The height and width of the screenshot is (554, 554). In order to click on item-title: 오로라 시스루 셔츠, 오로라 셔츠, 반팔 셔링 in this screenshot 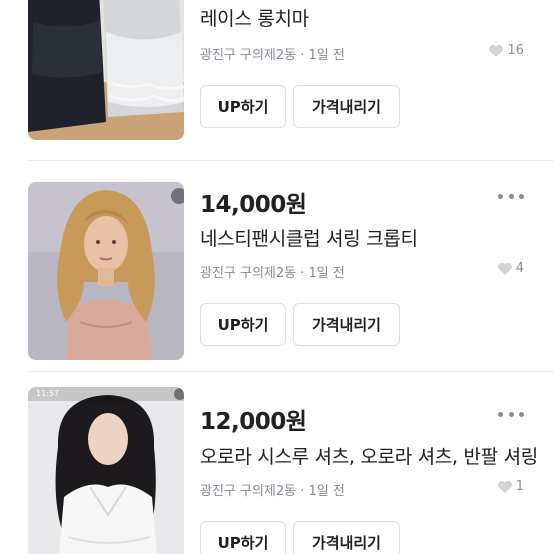, I will do `click(369, 455)`.